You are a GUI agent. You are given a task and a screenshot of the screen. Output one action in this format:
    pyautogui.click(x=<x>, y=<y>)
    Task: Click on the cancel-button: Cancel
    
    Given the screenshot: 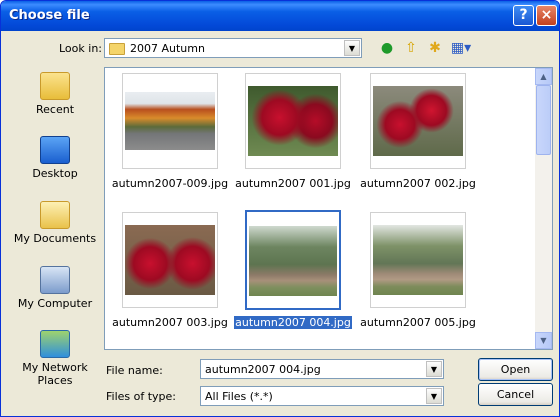 What is the action you would take?
    pyautogui.click(x=515, y=394)
    